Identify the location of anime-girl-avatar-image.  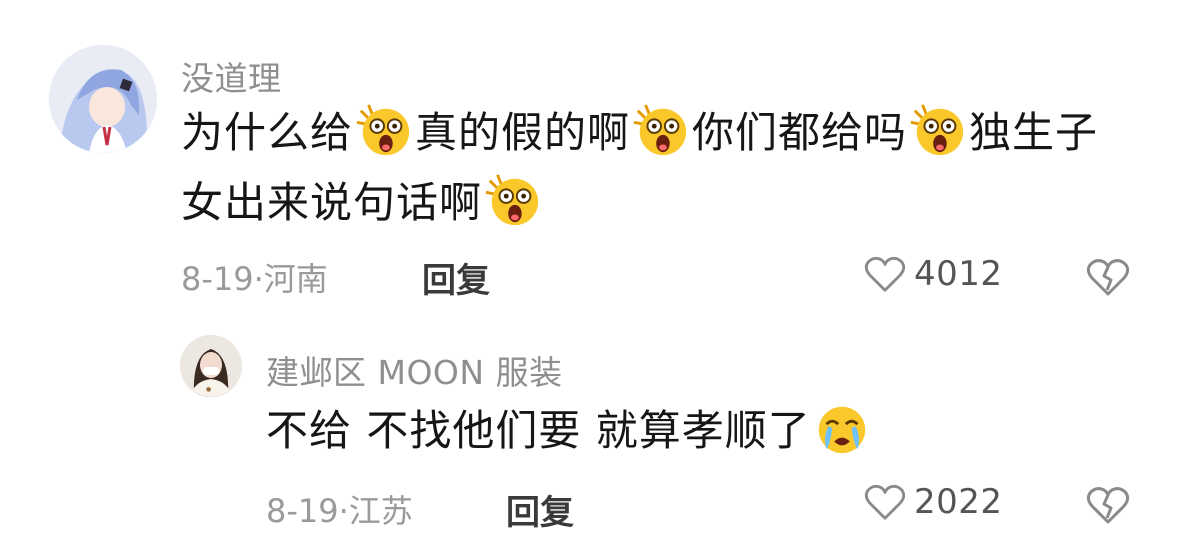
(103, 99).